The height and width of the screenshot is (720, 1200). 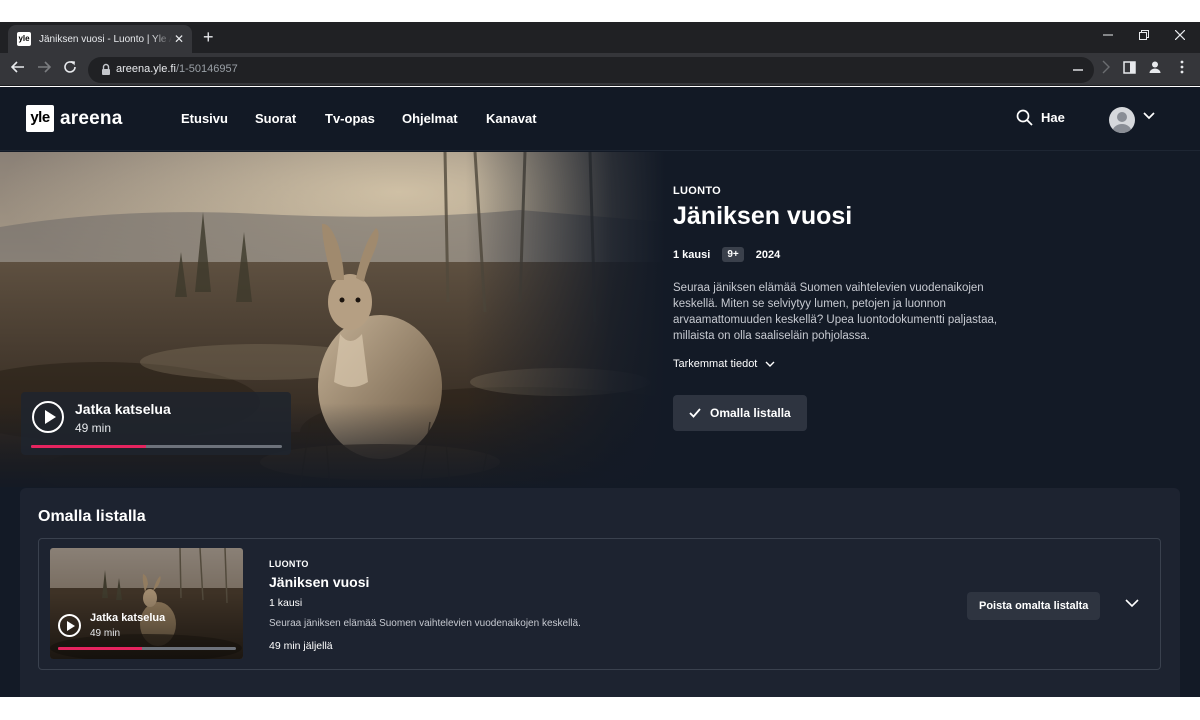 I want to click on lock-icon, so click(x=106, y=69).